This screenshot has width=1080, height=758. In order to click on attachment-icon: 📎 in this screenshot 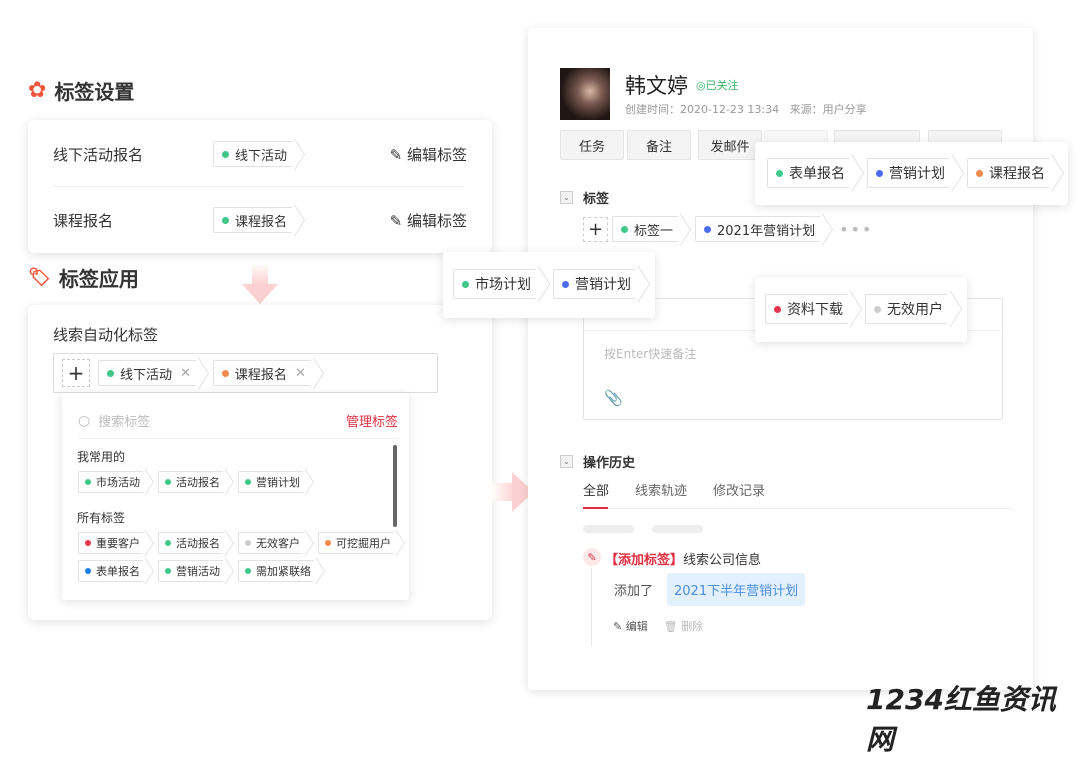, I will do `click(613, 398)`.